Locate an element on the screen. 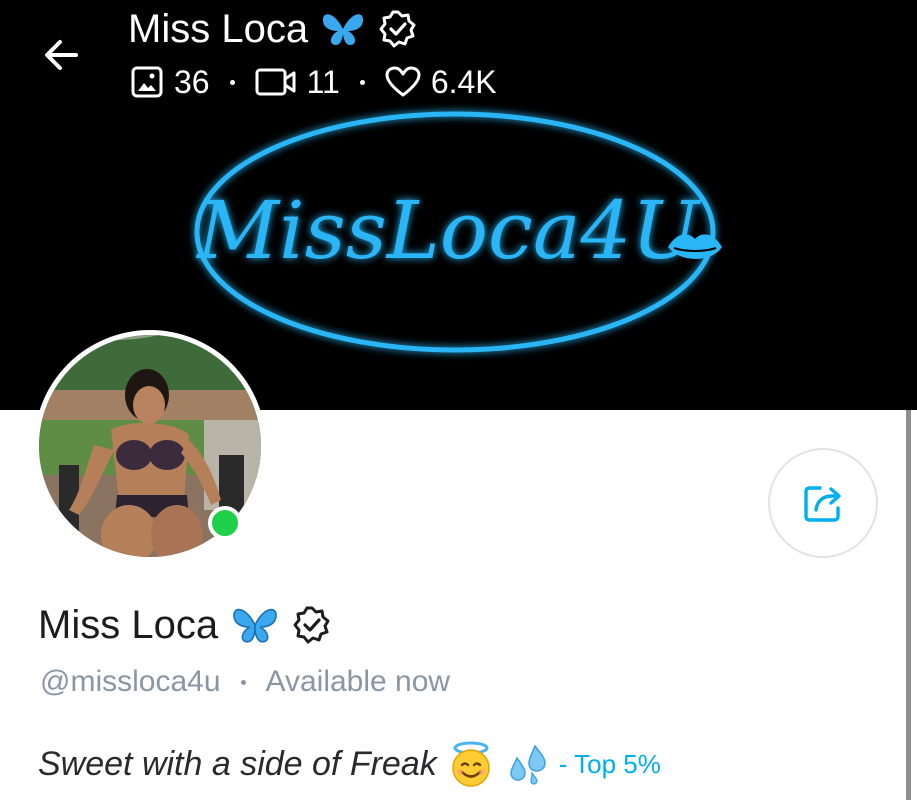 The image size is (917, 800). profile-name-row: Miss Loca is located at coordinates (185, 625).